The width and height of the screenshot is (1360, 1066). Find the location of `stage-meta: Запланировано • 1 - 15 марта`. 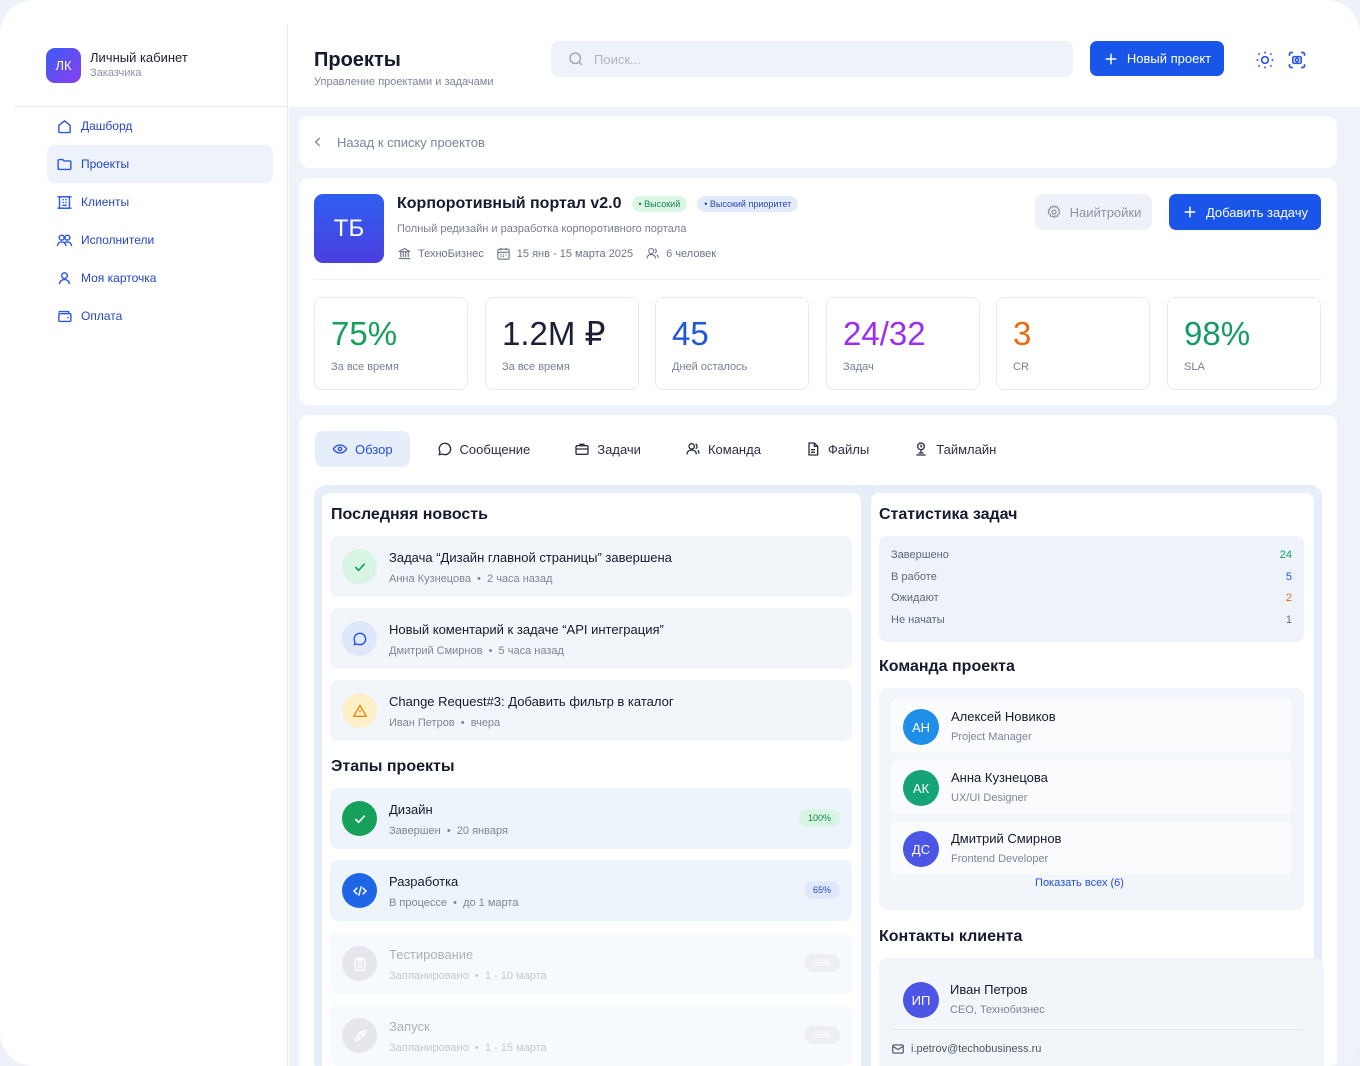

stage-meta: Запланировано • 1 - 15 марта is located at coordinates (468, 1048).